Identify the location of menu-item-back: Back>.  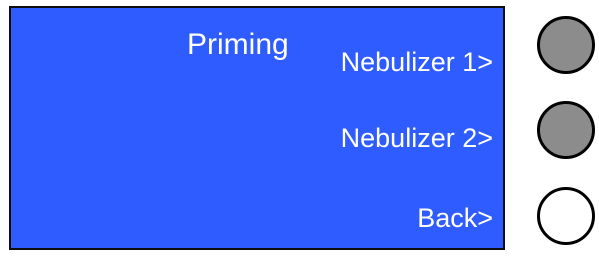
(455, 218).